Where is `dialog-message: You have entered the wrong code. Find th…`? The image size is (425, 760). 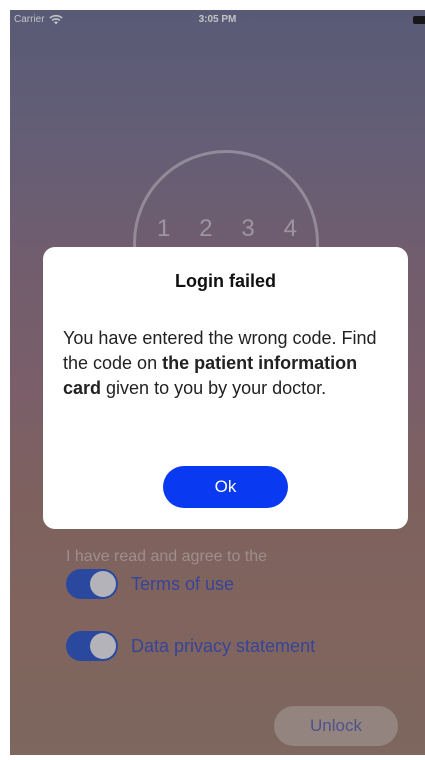
dialog-message: You have entered the wrong code. Find th… is located at coordinates (228, 363).